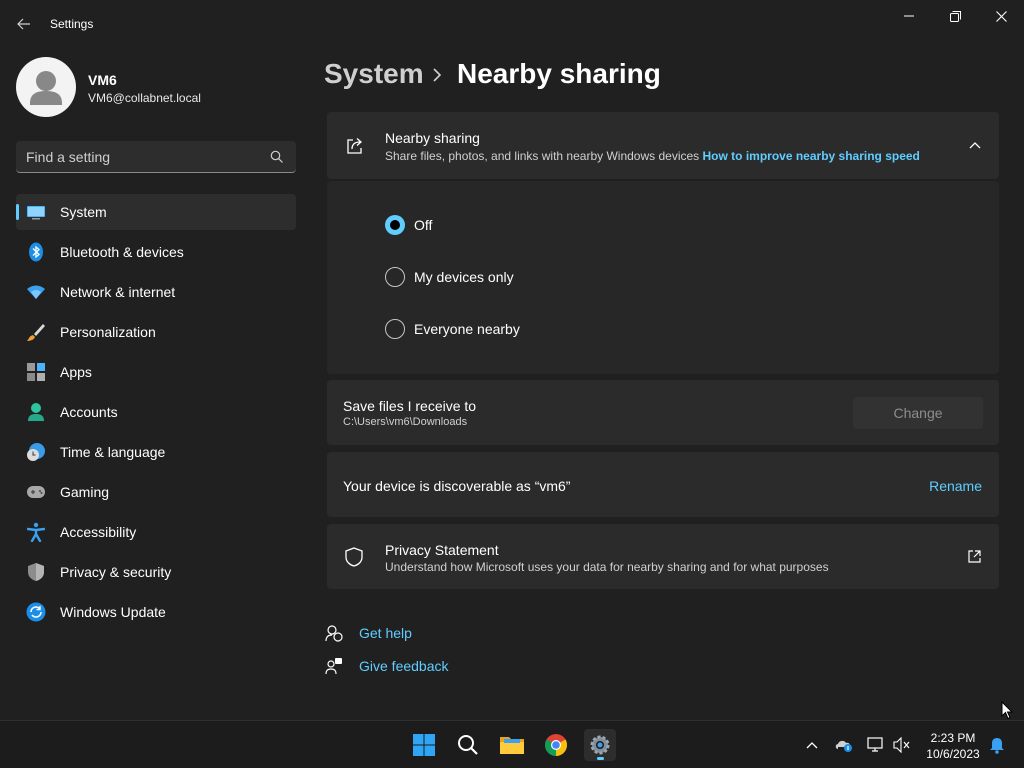 Image resolution: width=1024 pixels, height=768 pixels. I want to click on radio-label: Off, so click(423, 225).